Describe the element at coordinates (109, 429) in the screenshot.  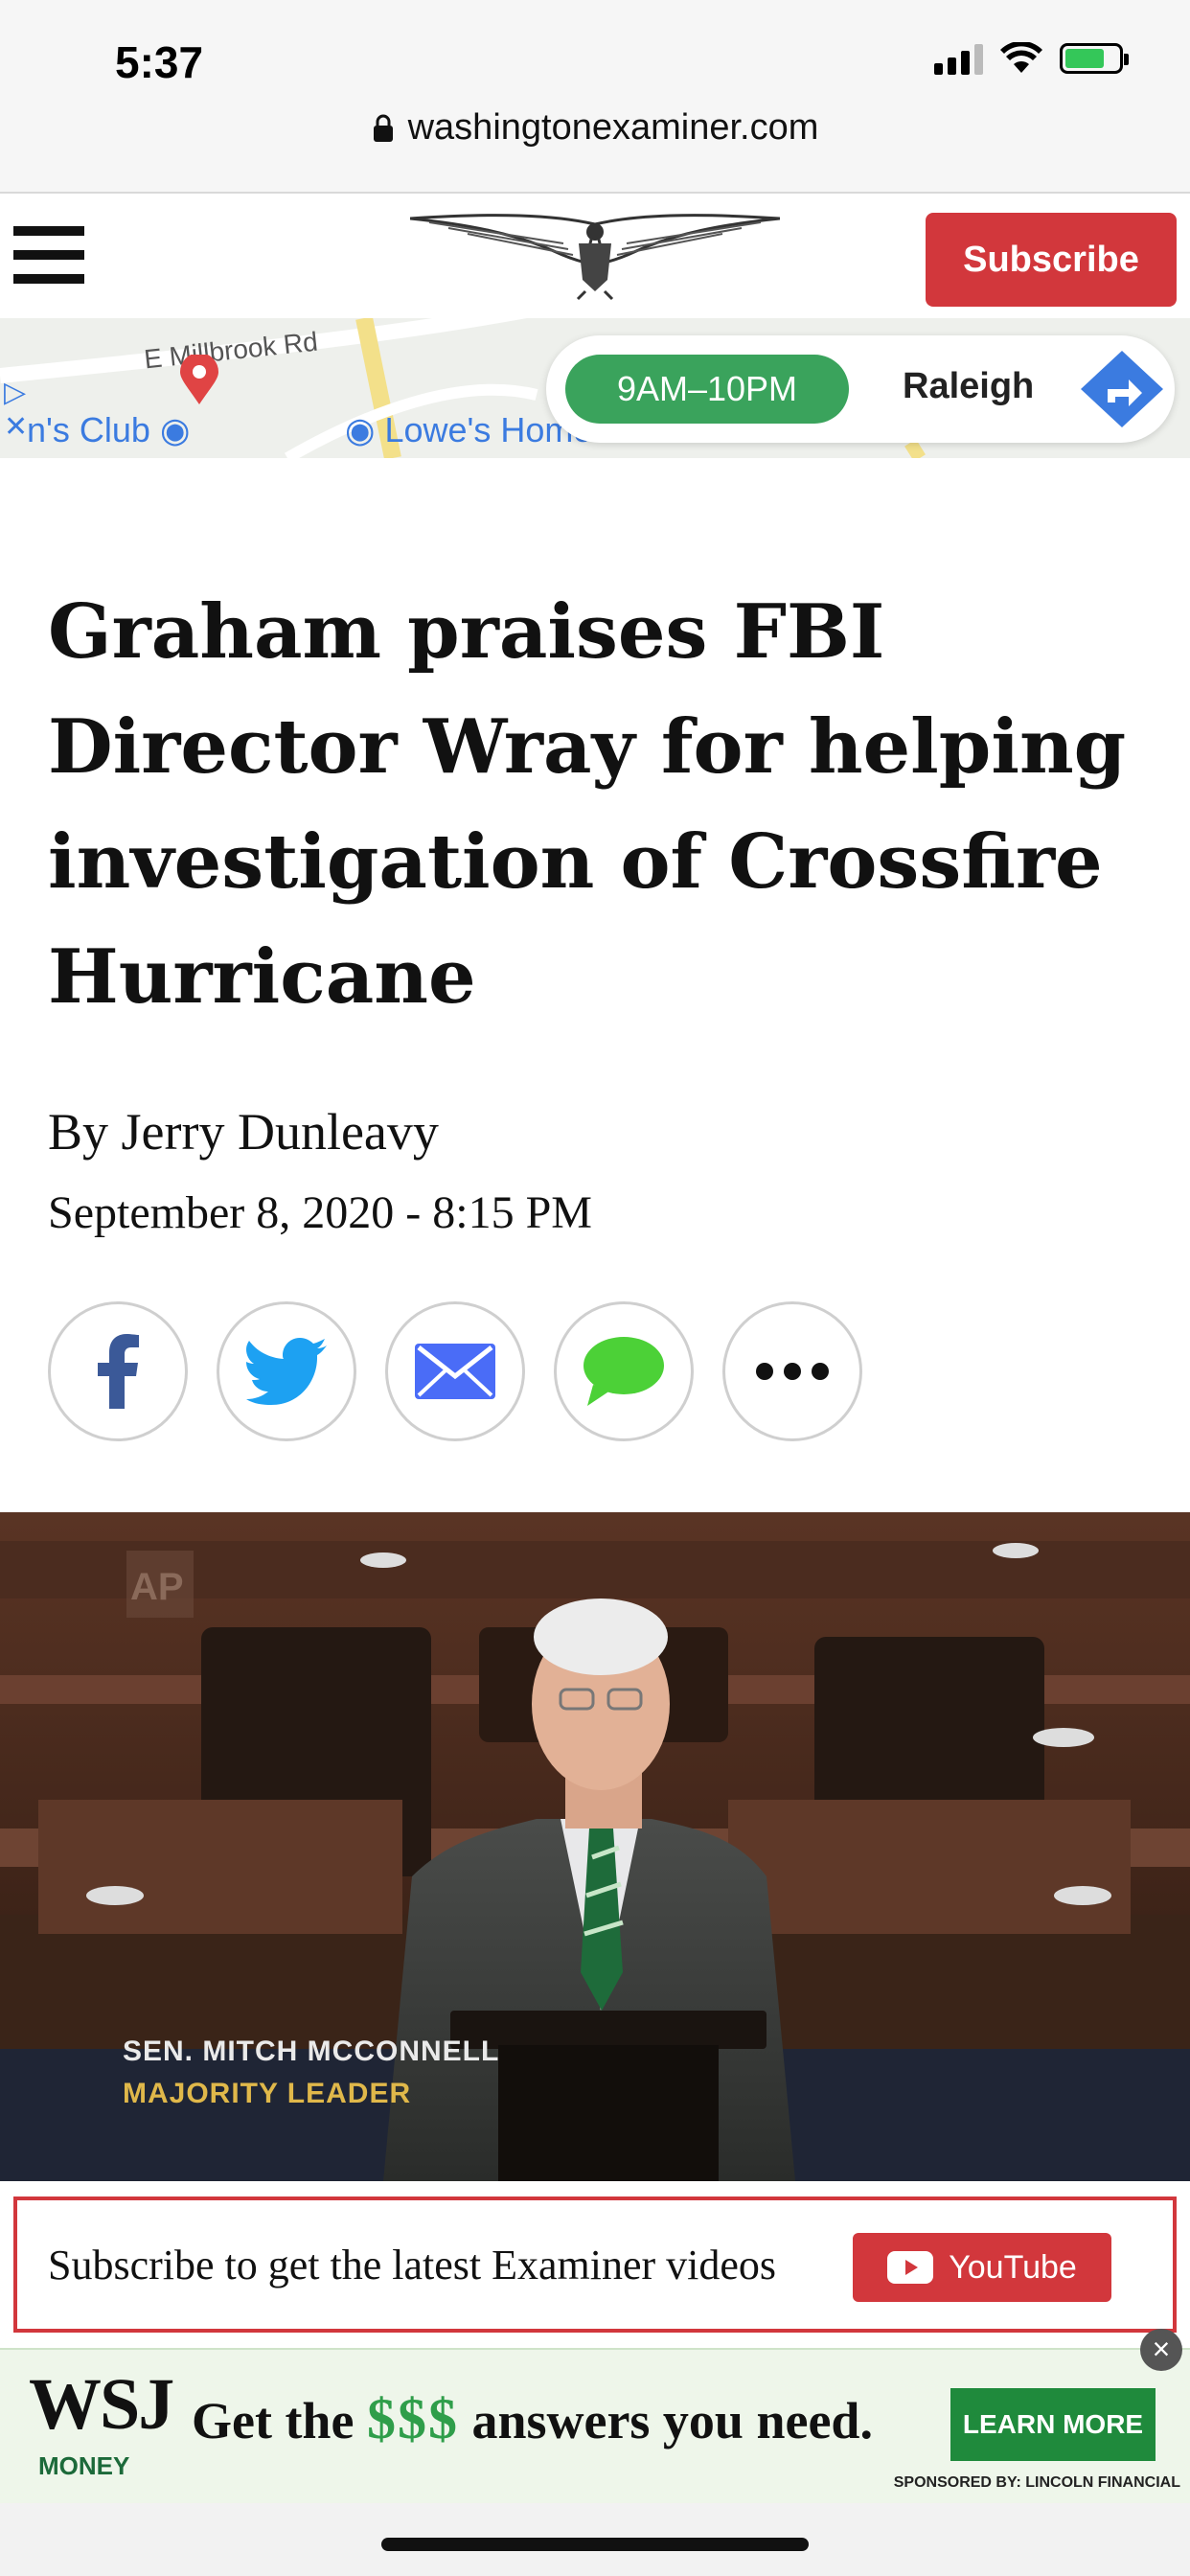
I see `map-place-left: n's Club ◉` at that location.